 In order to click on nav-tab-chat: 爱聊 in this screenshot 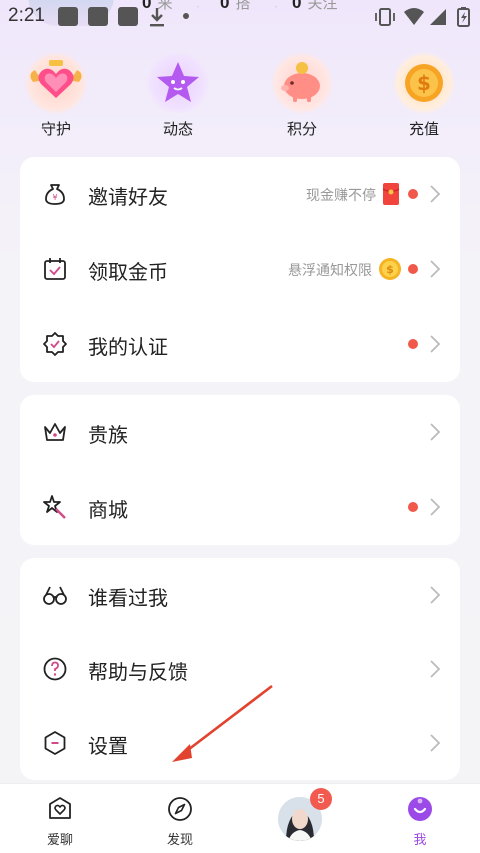, I will do `click(60, 818)`.